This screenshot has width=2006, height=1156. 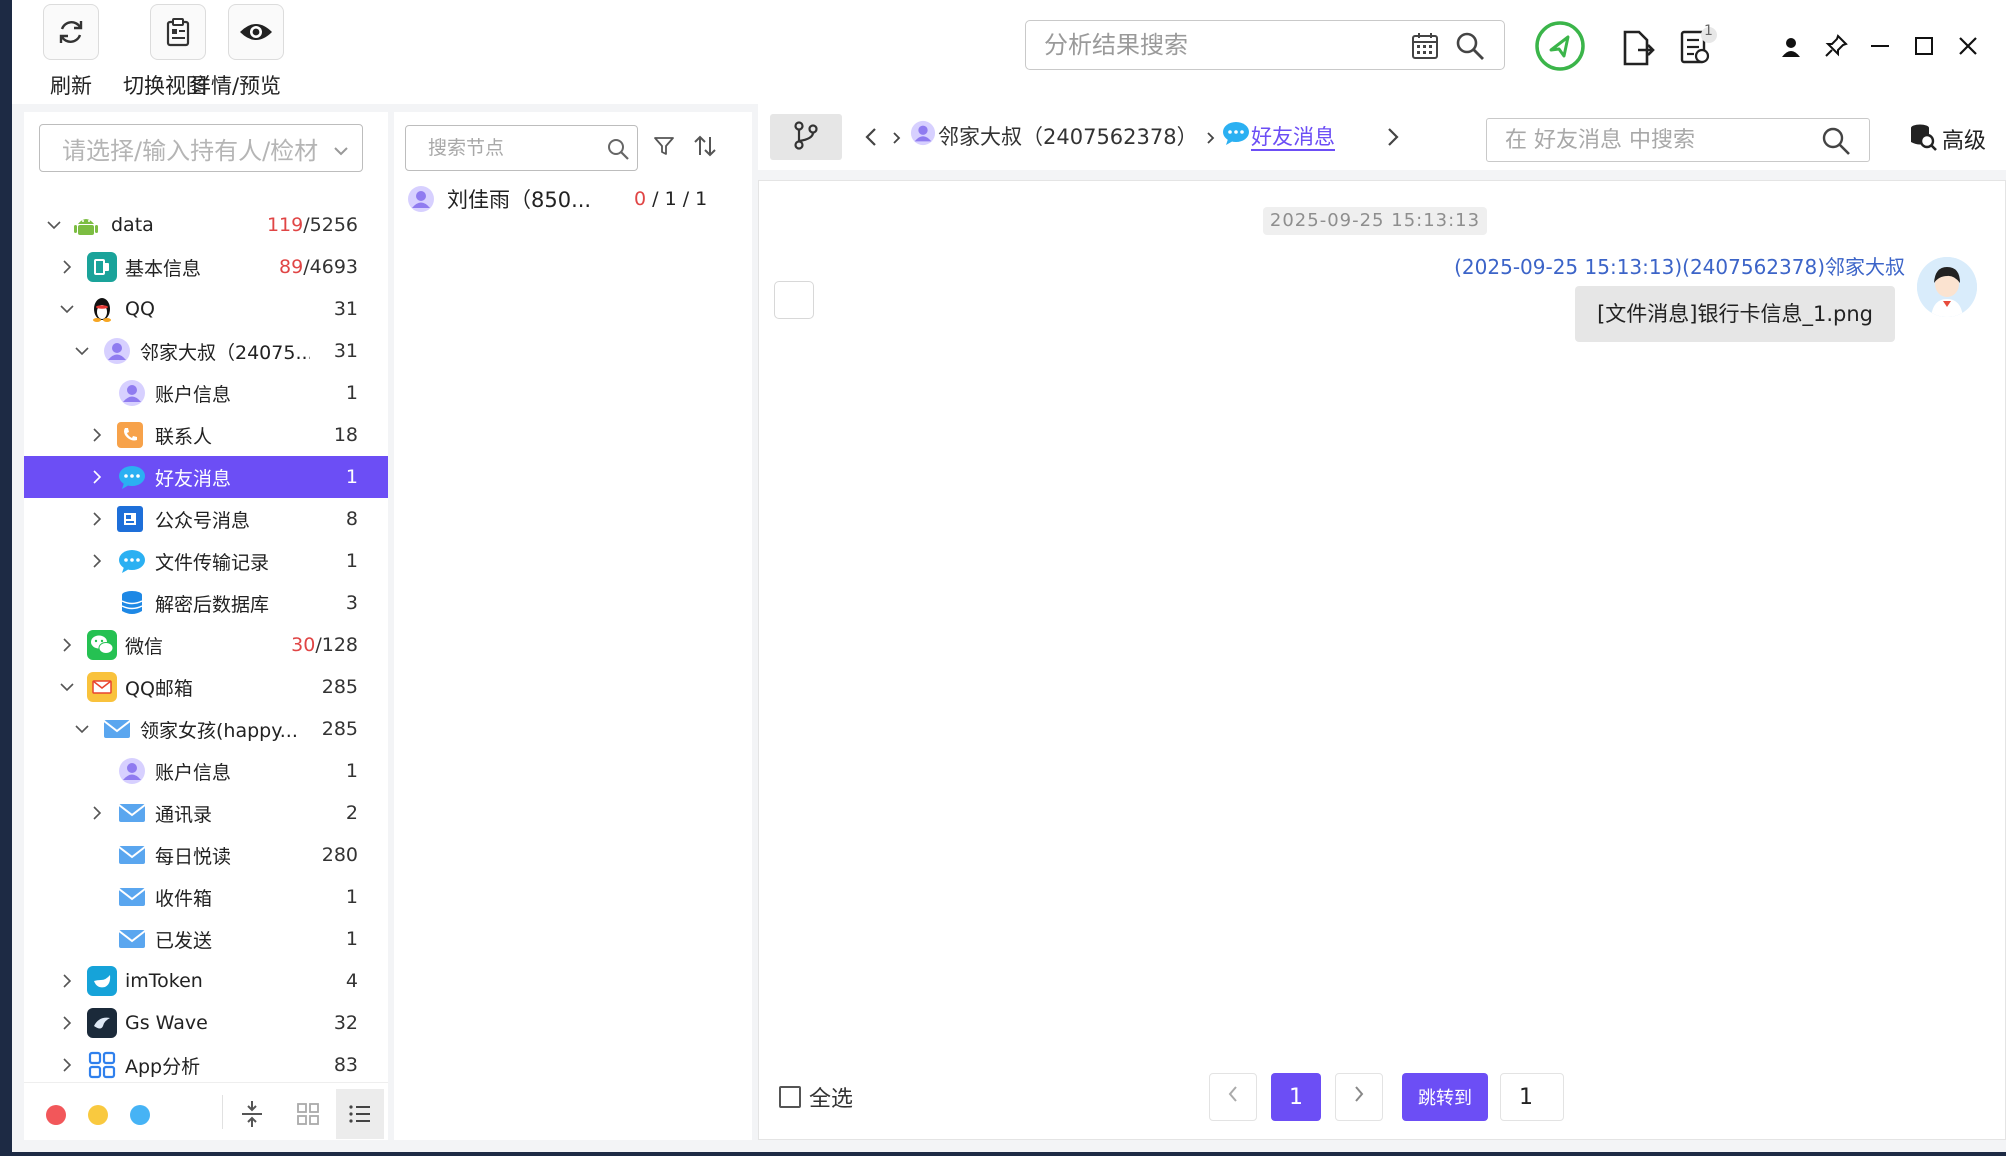 I want to click on tree-node-qq-mail: QQ邮箱 285, so click(x=206, y=687).